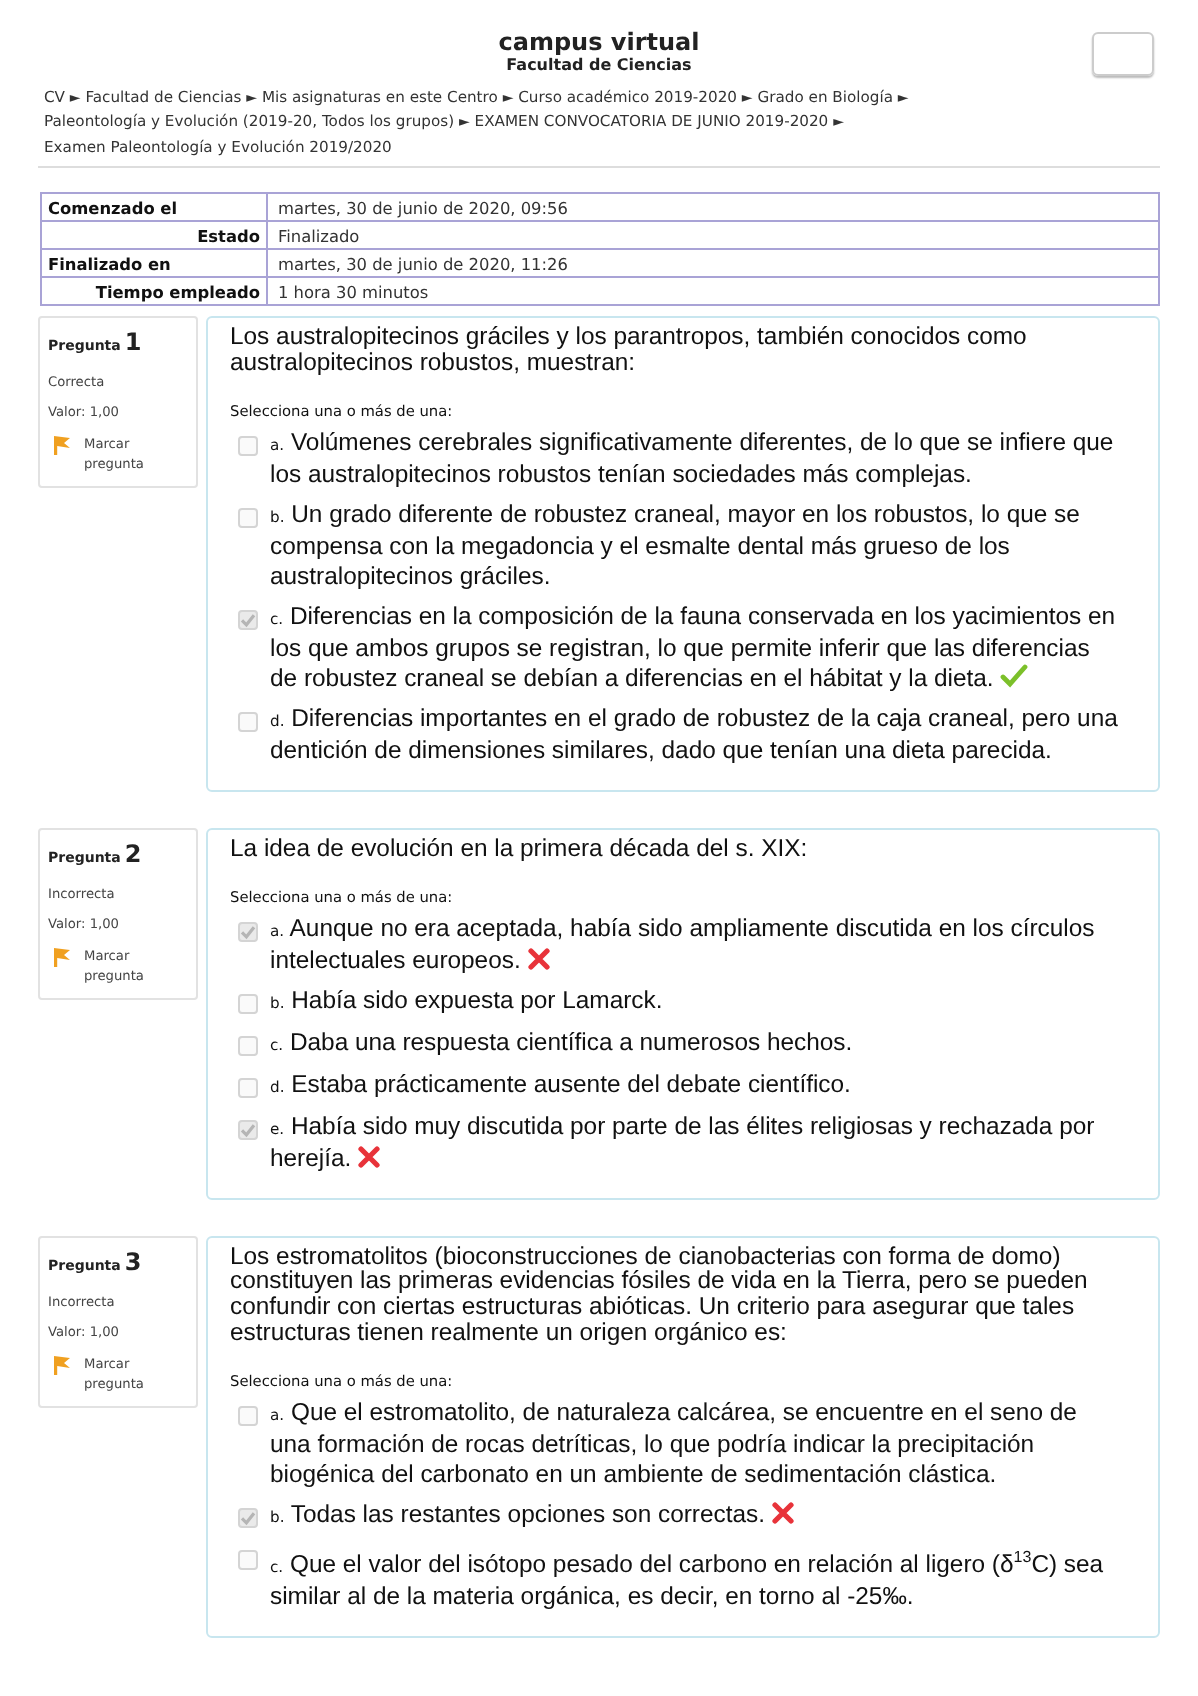 Image resolution: width=1198 pixels, height=1696 pixels. I want to click on question-text: La idea de evolución en la primera década del s. XIX:, so click(520, 848).